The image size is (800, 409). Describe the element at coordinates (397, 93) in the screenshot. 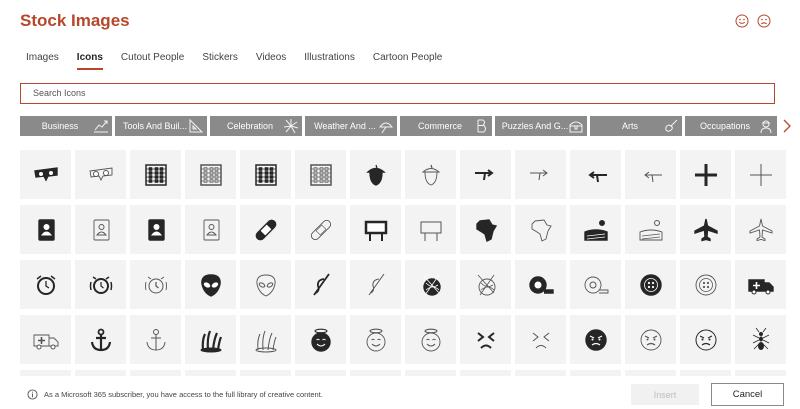

I see `search-input: Search Icons` at that location.